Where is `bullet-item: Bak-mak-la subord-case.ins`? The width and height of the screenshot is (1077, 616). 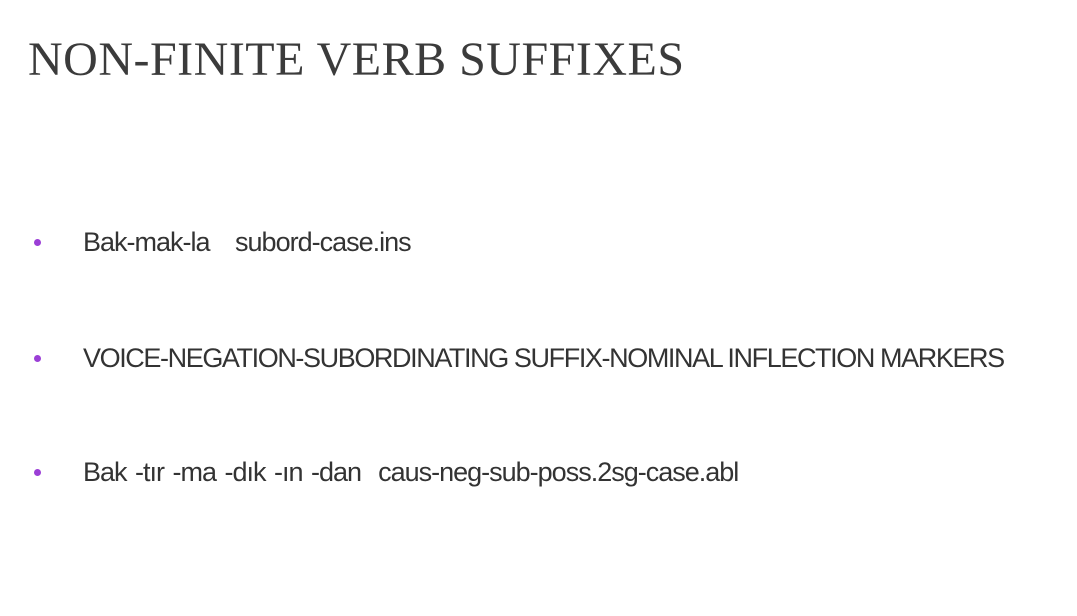 bullet-item: Bak-mak-la subord-case.ins is located at coordinates (223, 242).